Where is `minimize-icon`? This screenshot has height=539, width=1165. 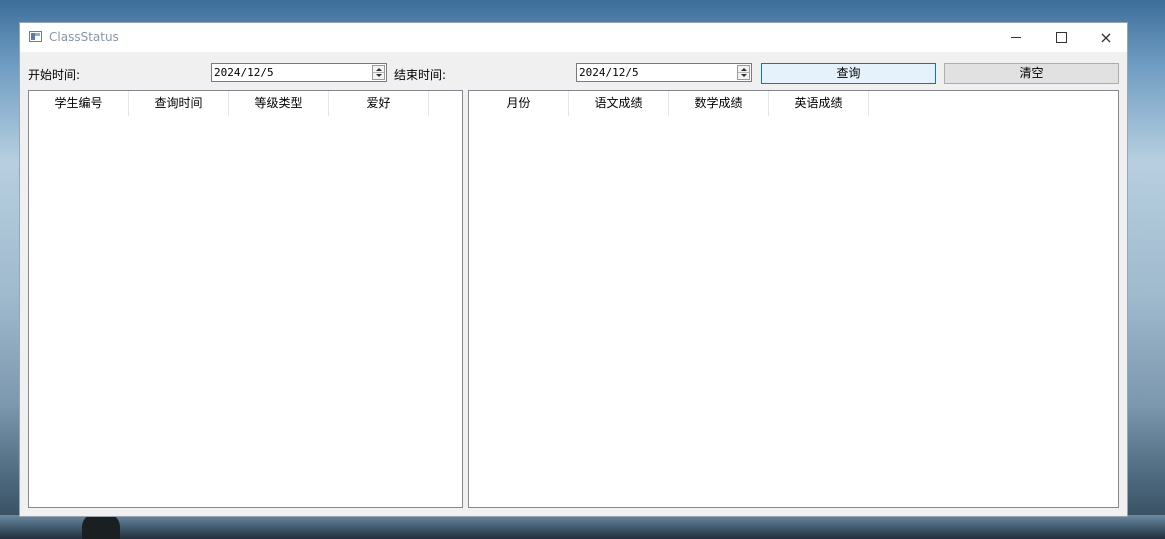
minimize-icon is located at coordinates (1016, 37).